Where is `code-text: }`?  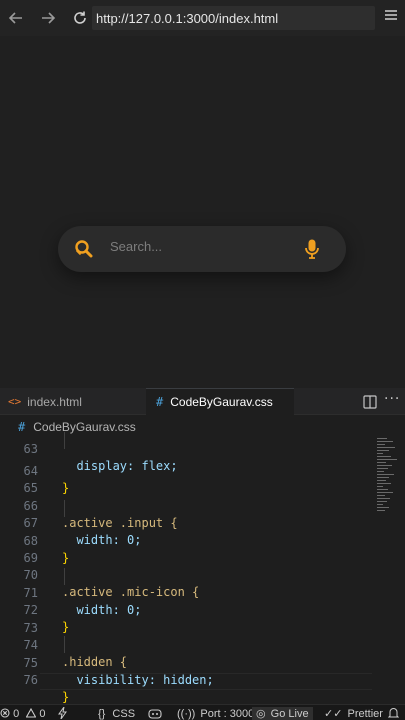 code-text: } is located at coordinates (66, 697).